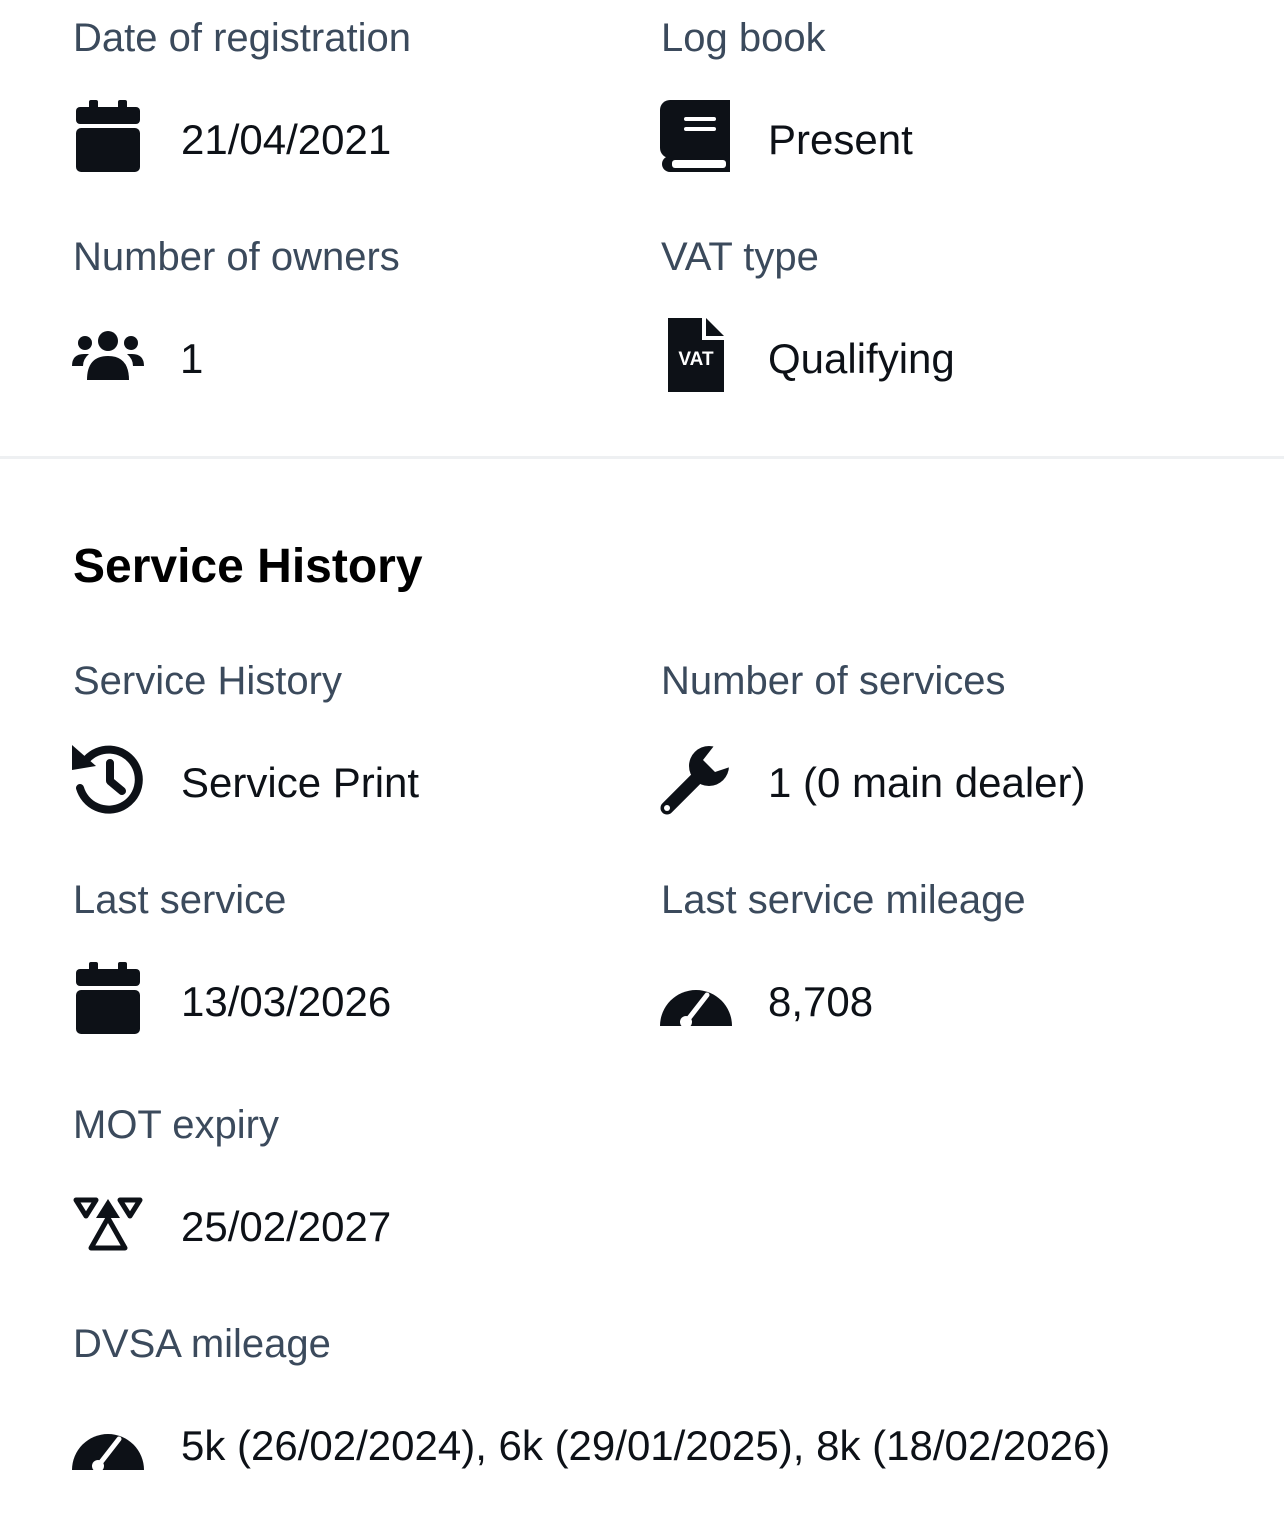  I want to click on section-title: Service History, so click(248, 566).